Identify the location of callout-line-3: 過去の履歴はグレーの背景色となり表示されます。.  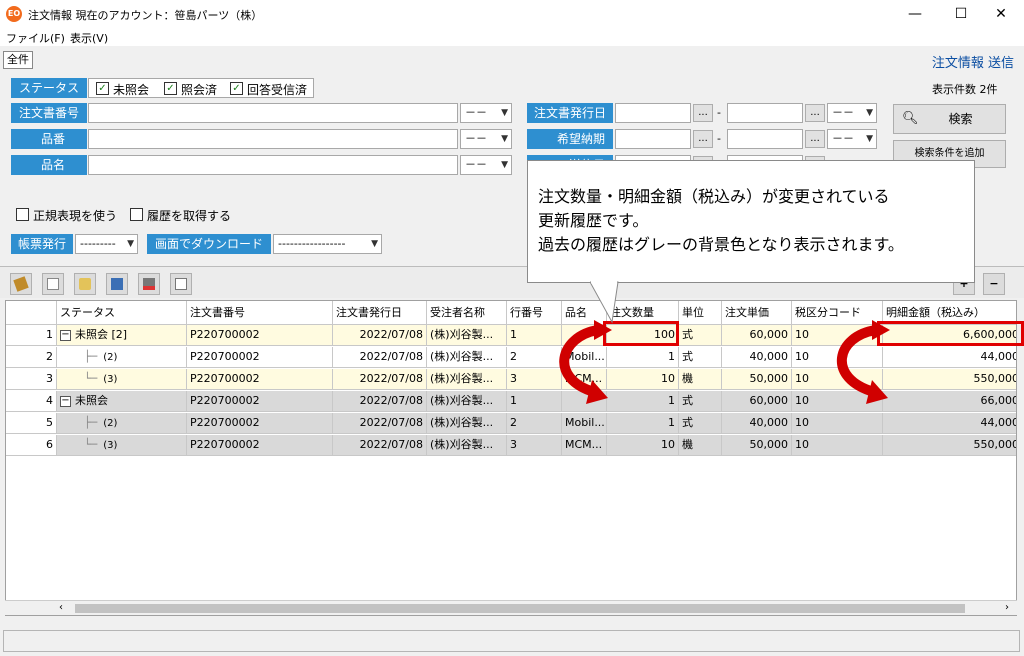
(721, 244).